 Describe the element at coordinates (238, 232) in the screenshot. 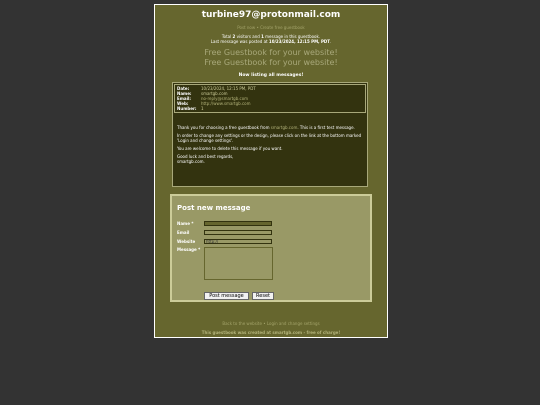

I see `email-input` at that location.